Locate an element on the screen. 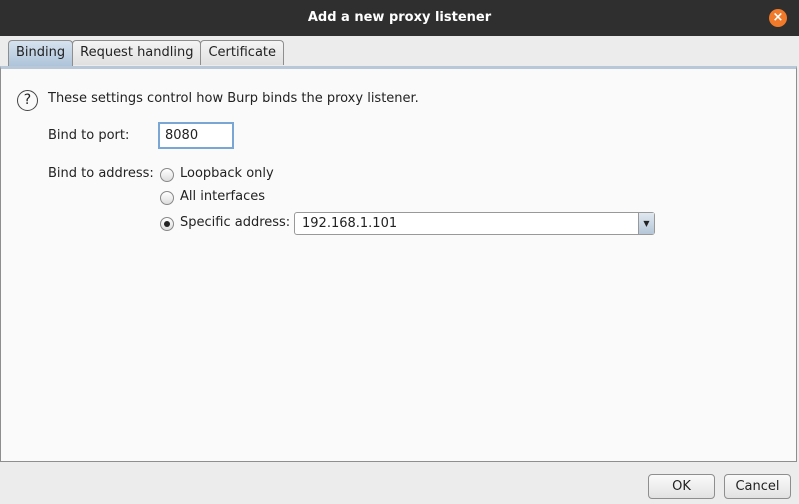 The height and width of the screenshot is (504, 799). radio-all-interfaces is located at coordinates (167, 198).